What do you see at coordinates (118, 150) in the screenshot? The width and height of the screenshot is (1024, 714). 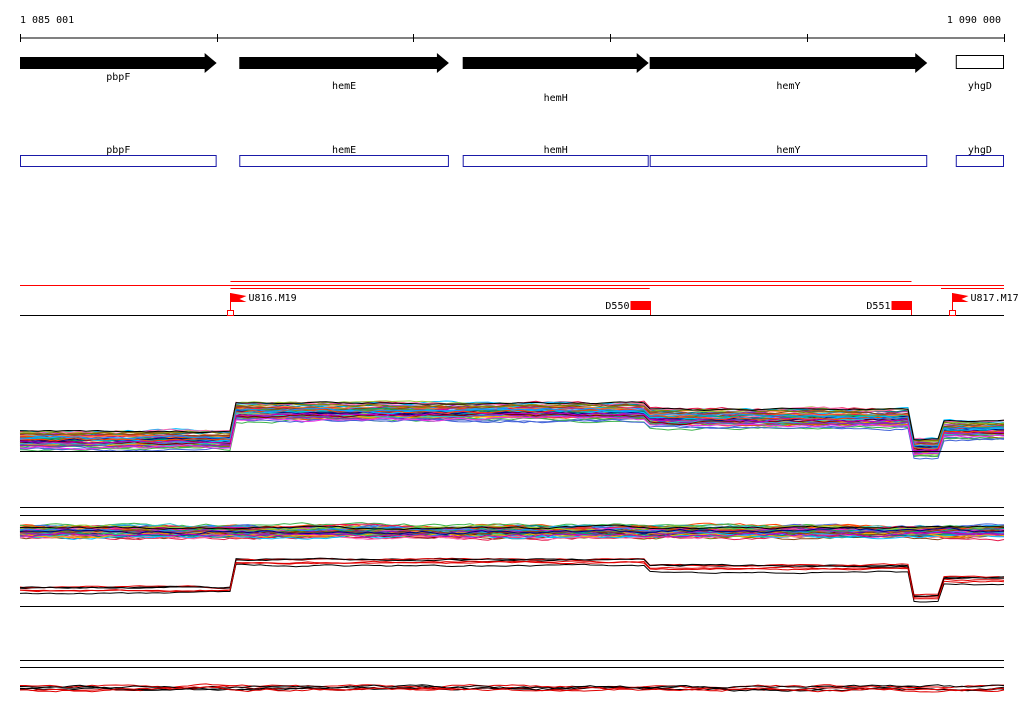 I see `gene-box-label: pbpF` at bounding box center [118, 150].